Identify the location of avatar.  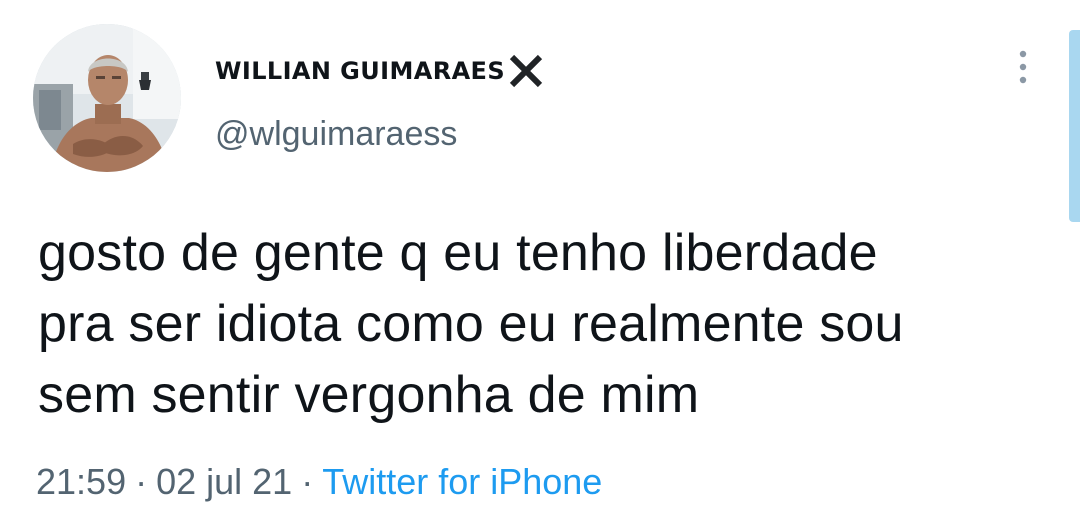
(107, 98).